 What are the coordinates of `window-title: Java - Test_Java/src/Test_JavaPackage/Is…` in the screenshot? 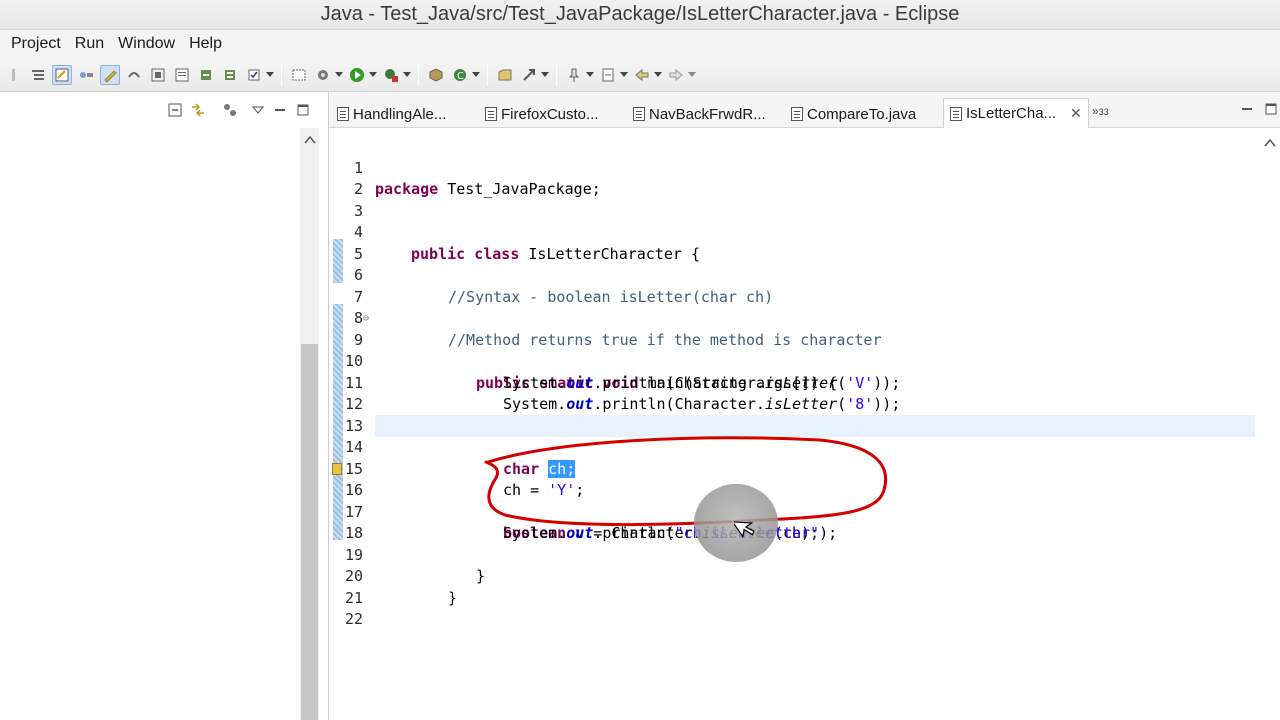 It's located at (640, 14).